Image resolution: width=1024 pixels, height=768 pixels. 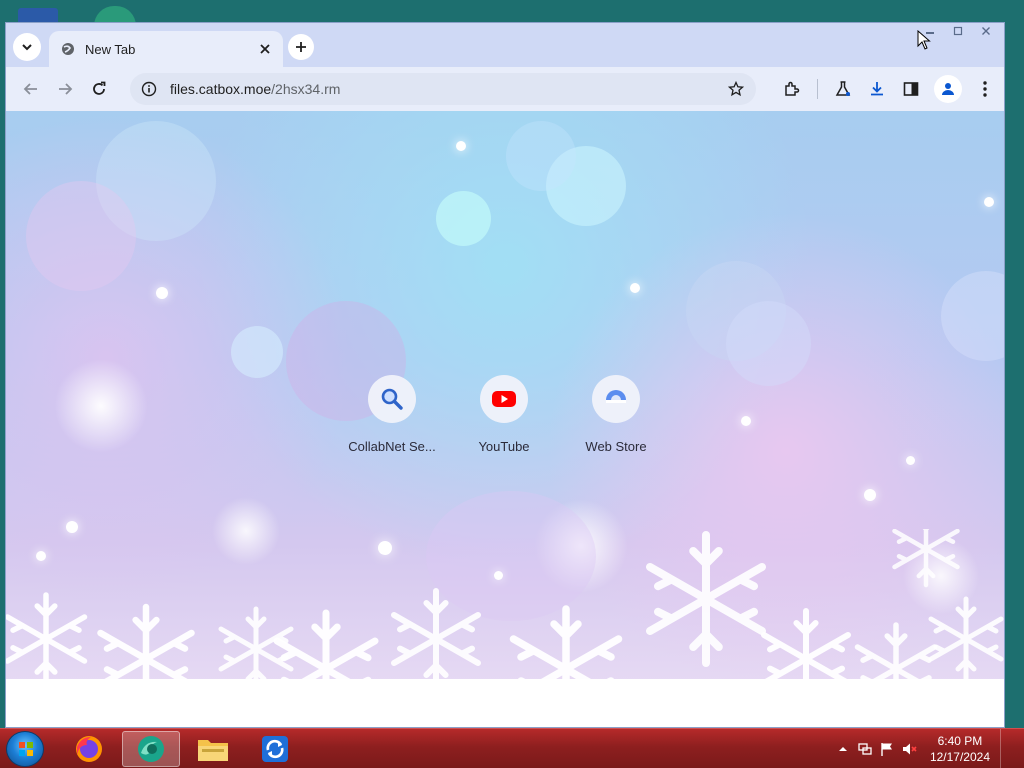 I want to click on more-vert-icon, so click(x=985, y=89).